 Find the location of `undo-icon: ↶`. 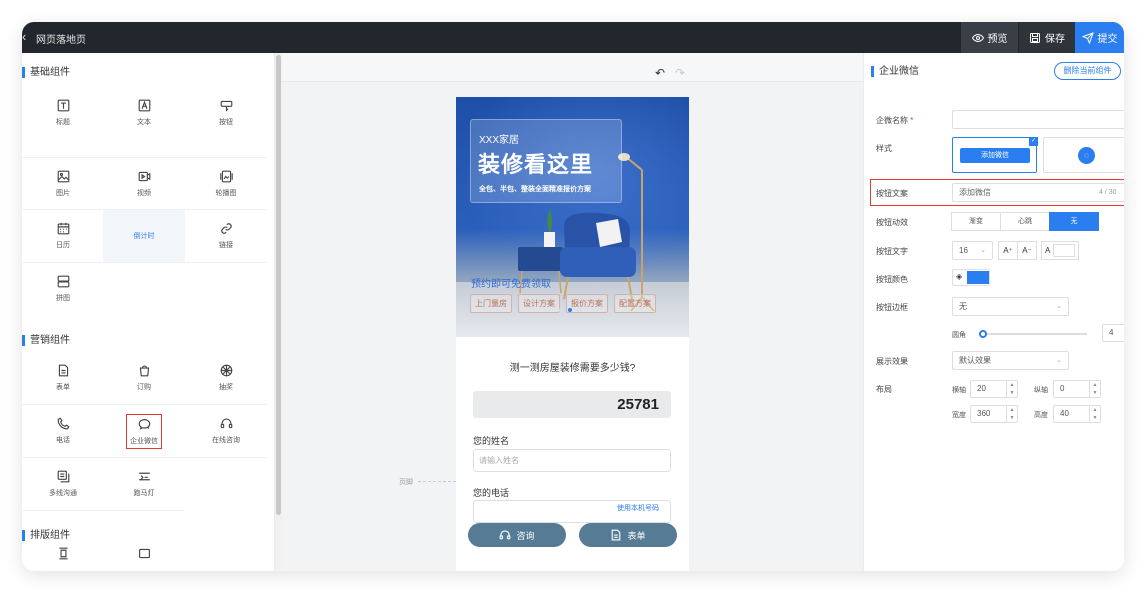

undo-icon: ↶ is located at coordinates (660, 73).